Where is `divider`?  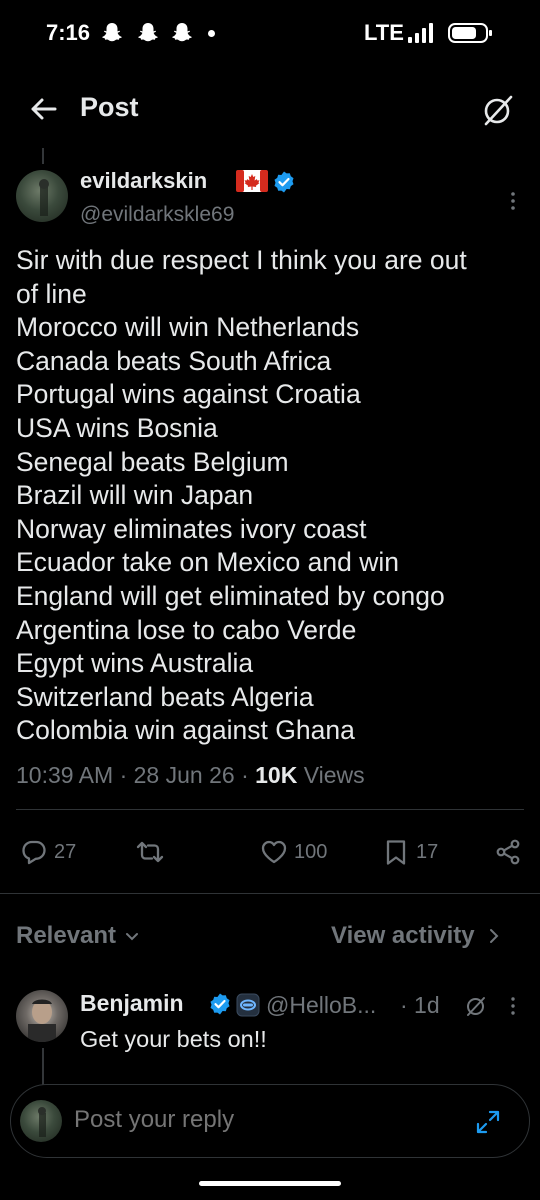
divider is located at coordinates (270, 809).